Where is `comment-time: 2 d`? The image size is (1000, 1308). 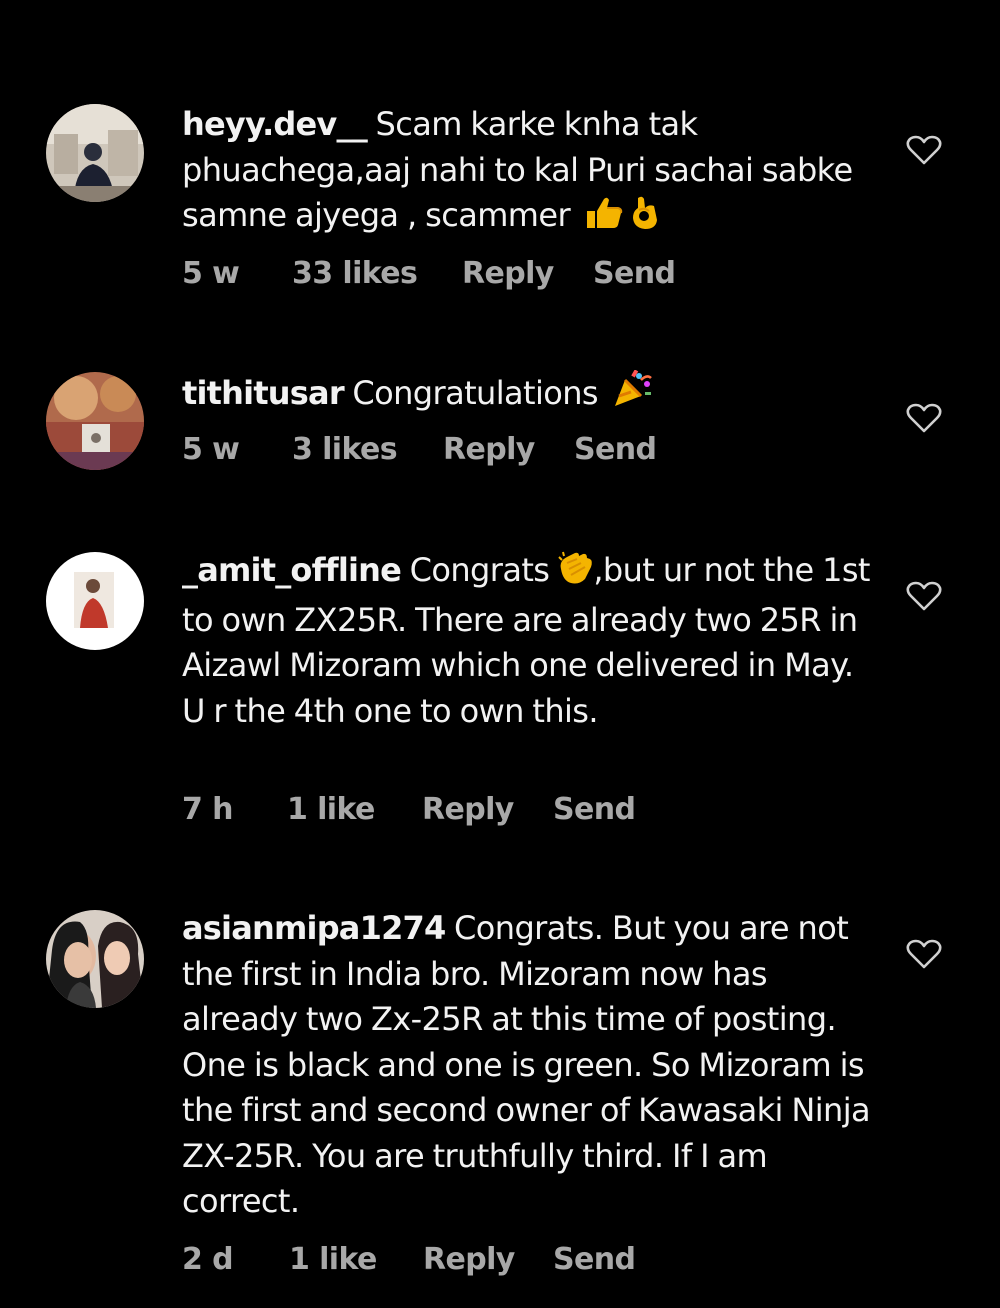 comment-time: 2 d is located at coordinates (208, 1259).